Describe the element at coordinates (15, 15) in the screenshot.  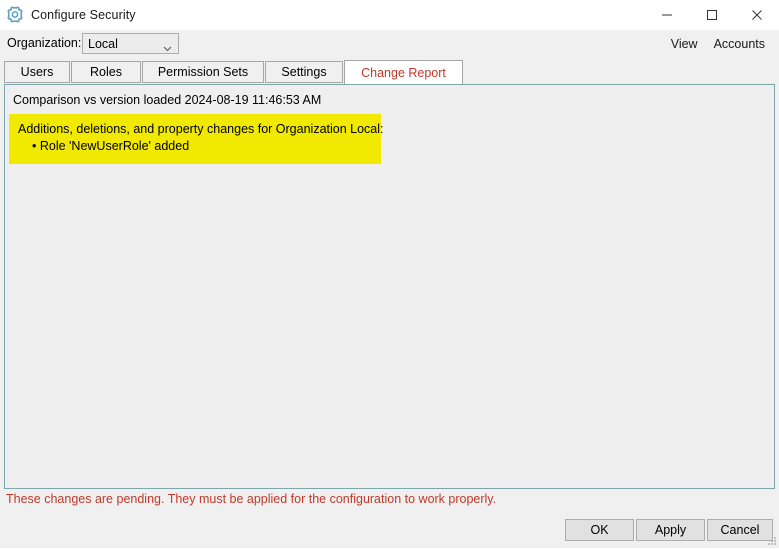
I see `gear-icon` at that location.